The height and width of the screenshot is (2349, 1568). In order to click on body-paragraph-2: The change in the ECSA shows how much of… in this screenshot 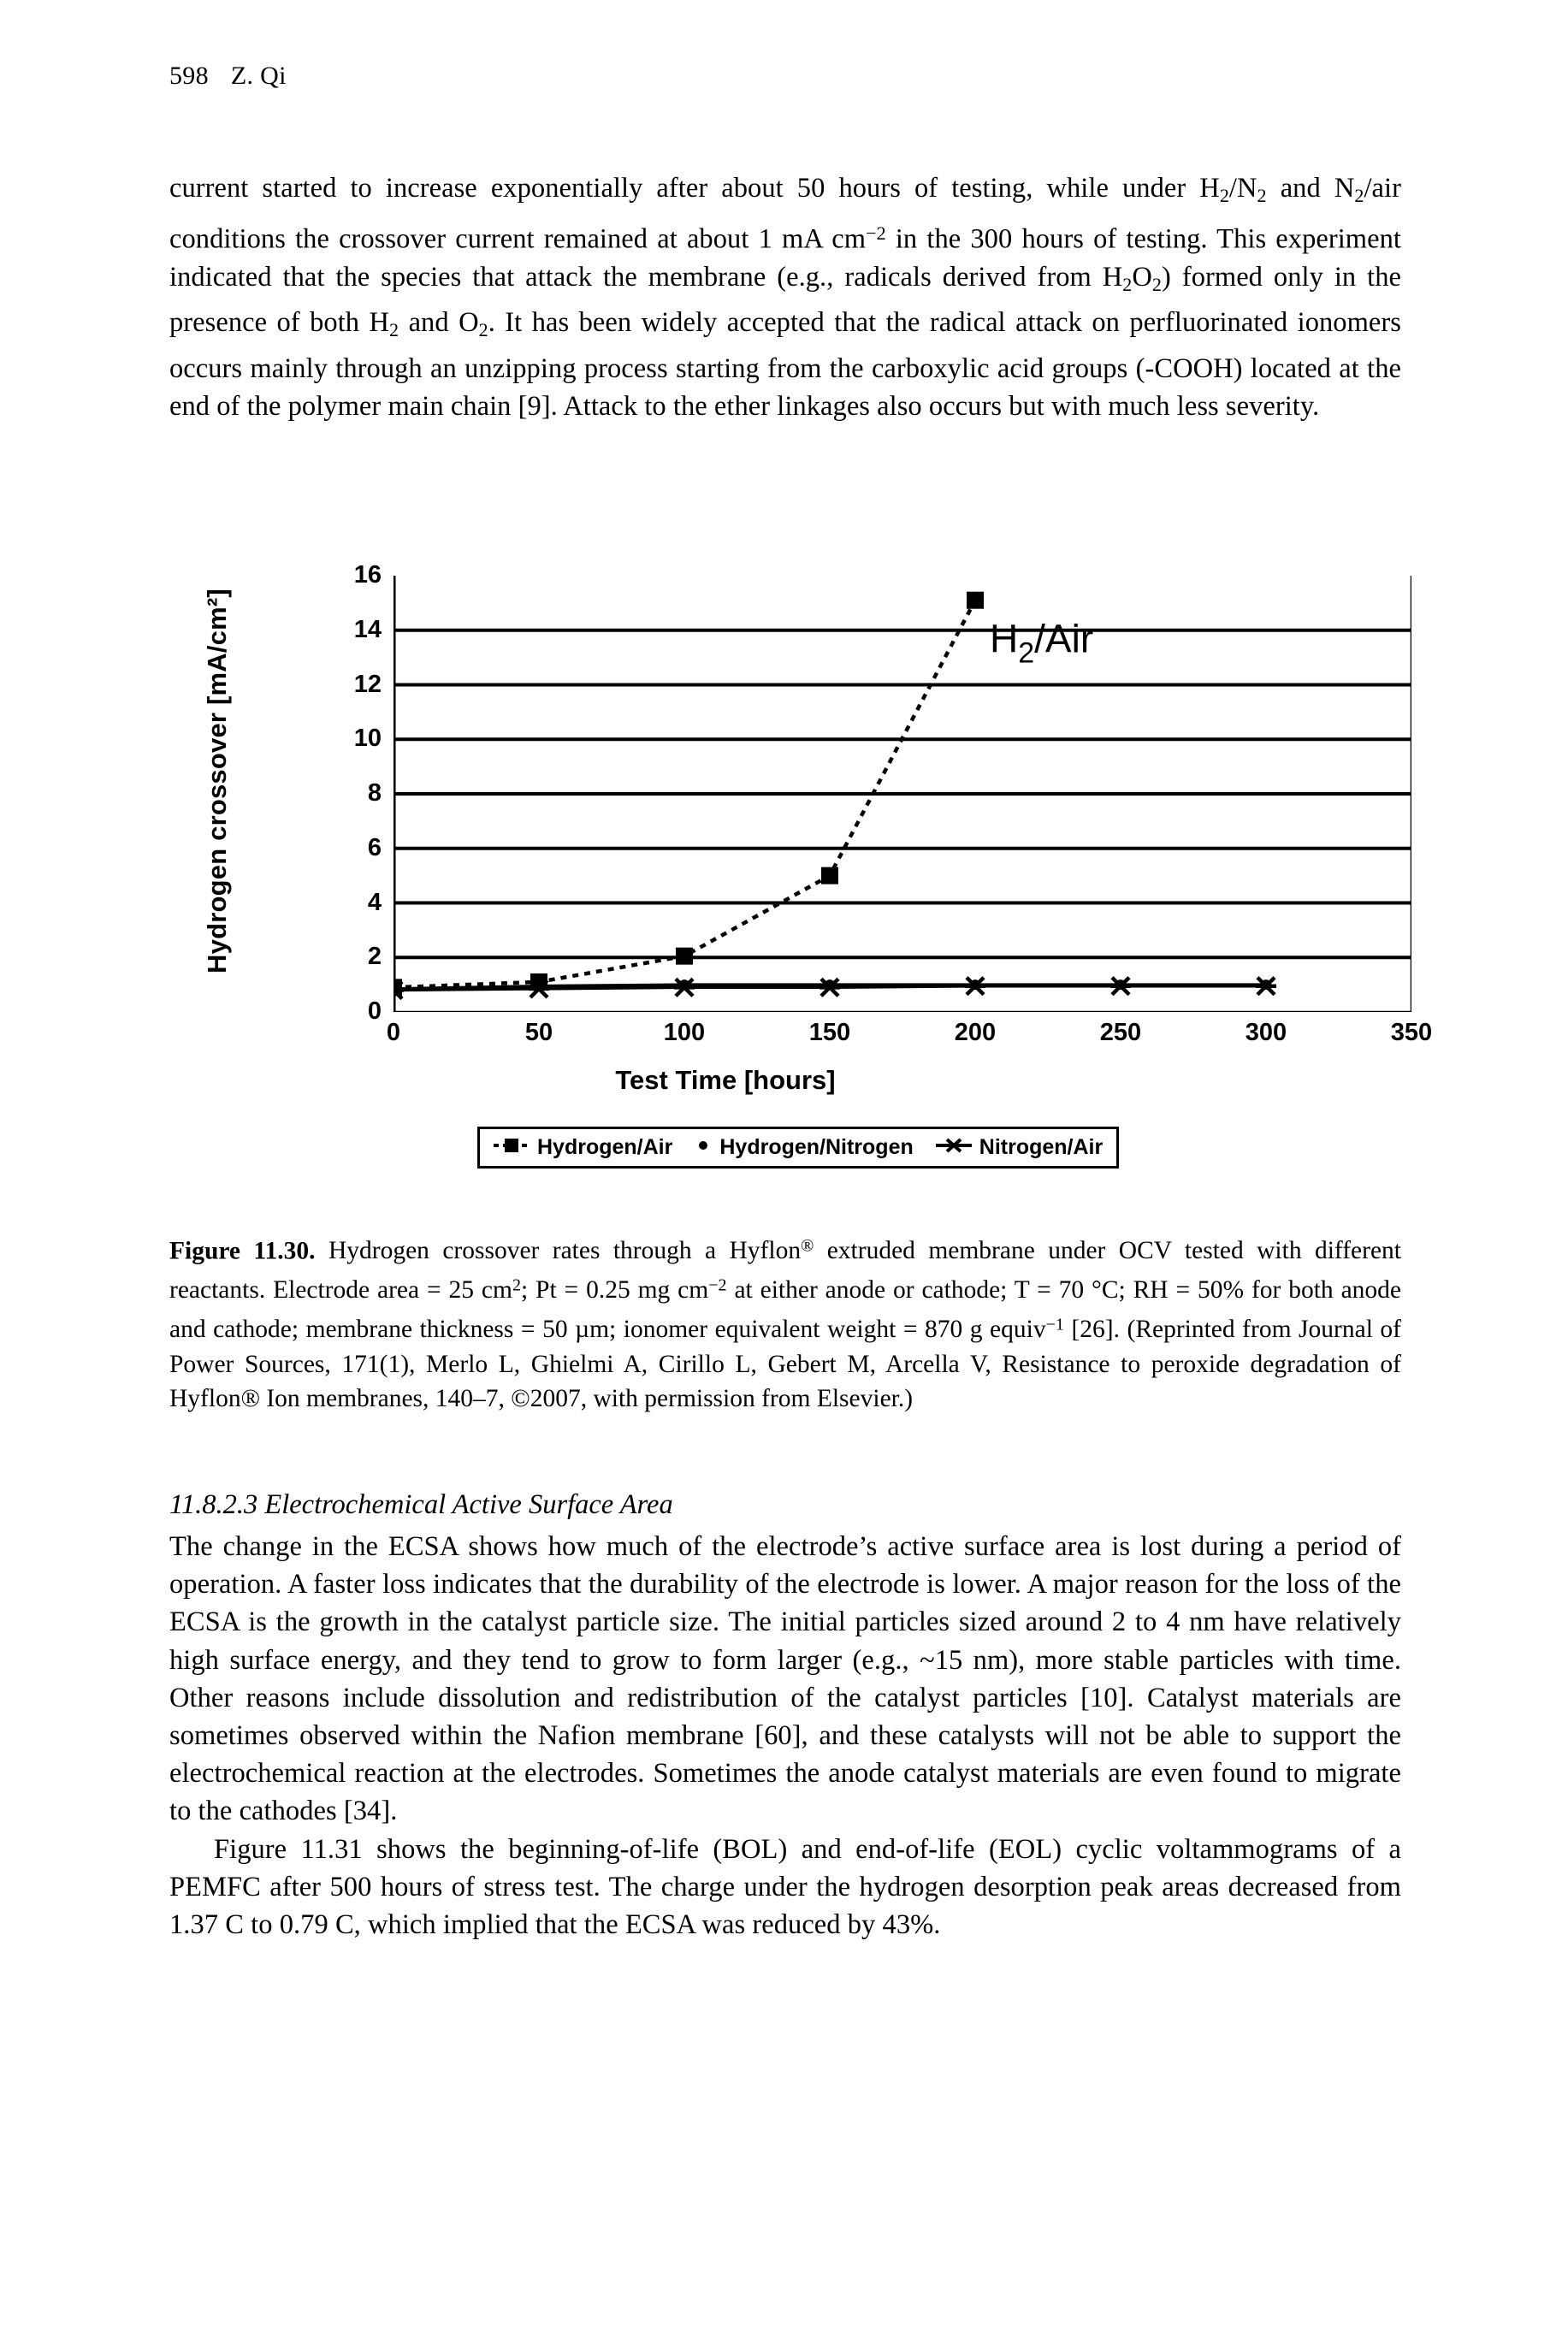, I will do `click(785, 1736)`.